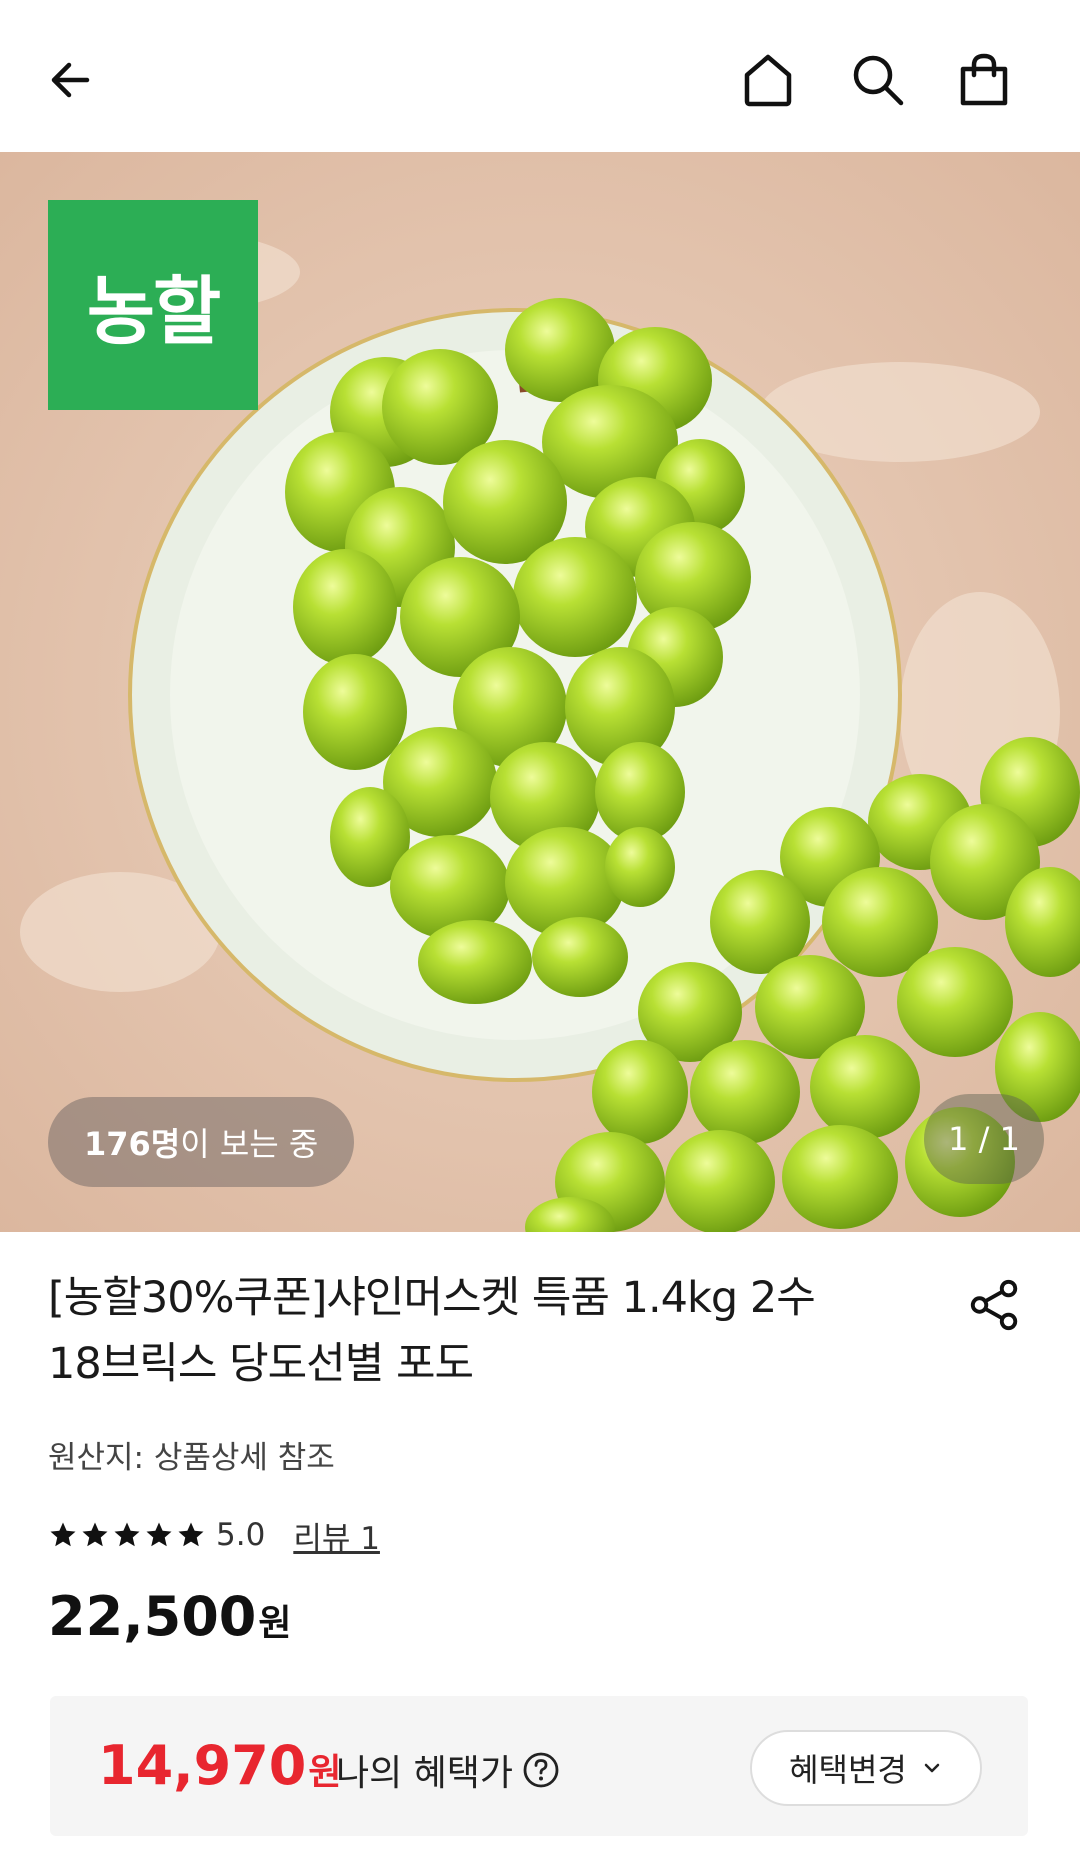 The height and width of the screenshot is (1851, 1080). I want to click on share-button, so click(995, 1305).